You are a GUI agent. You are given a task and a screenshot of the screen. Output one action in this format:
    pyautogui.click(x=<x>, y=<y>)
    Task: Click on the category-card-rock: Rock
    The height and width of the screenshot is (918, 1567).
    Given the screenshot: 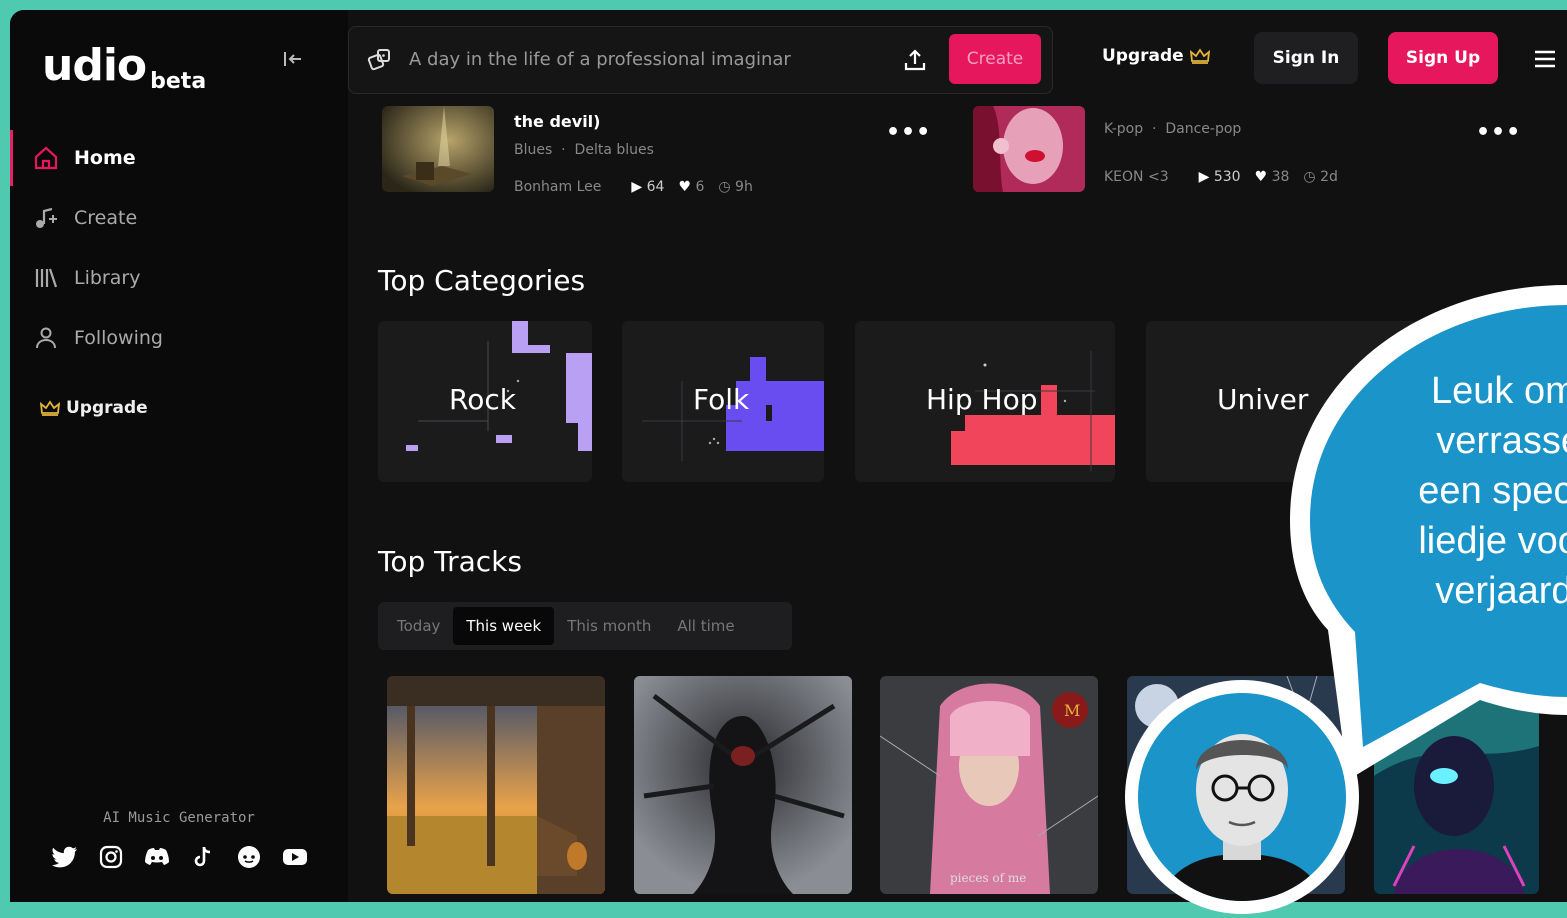 What is the action you would take?
    pyautogui.click(x=485, y=401)
    